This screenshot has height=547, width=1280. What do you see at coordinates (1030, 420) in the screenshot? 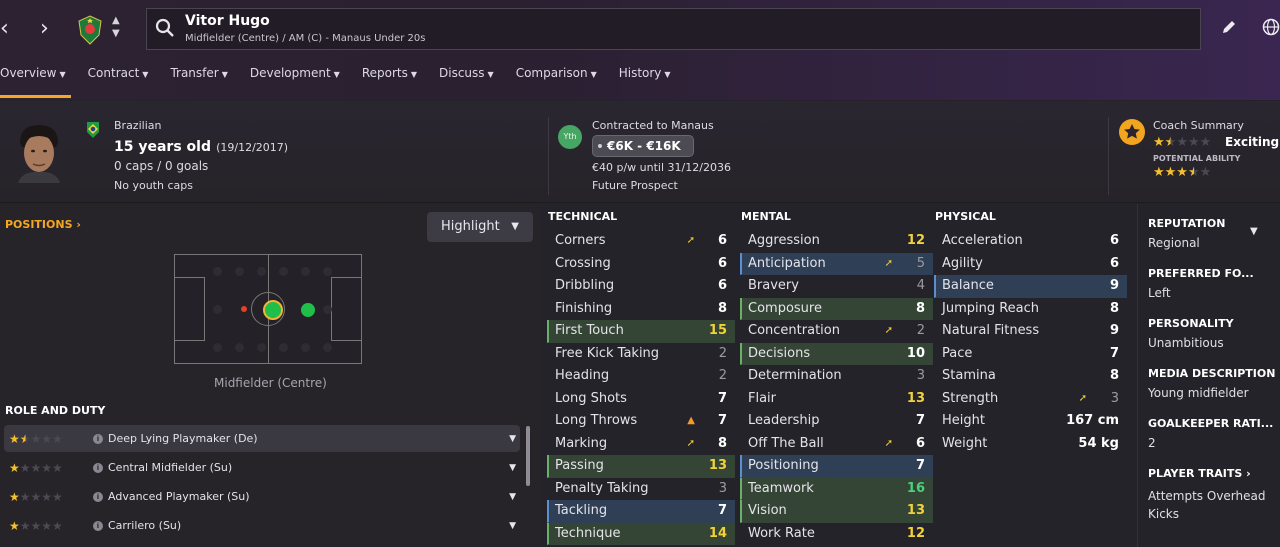
I see `attribute-row: Height 167 cm` at bounding box center [1030, 420].